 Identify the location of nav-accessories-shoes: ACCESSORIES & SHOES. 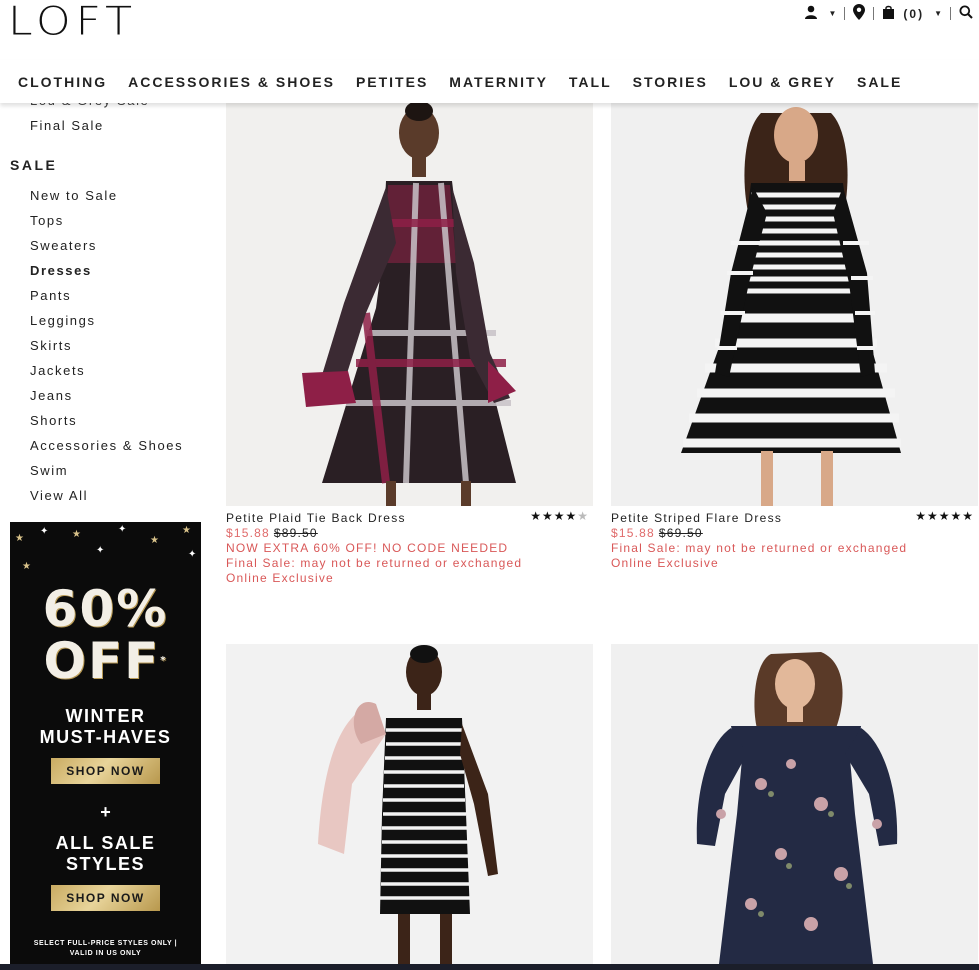
(231, 82).